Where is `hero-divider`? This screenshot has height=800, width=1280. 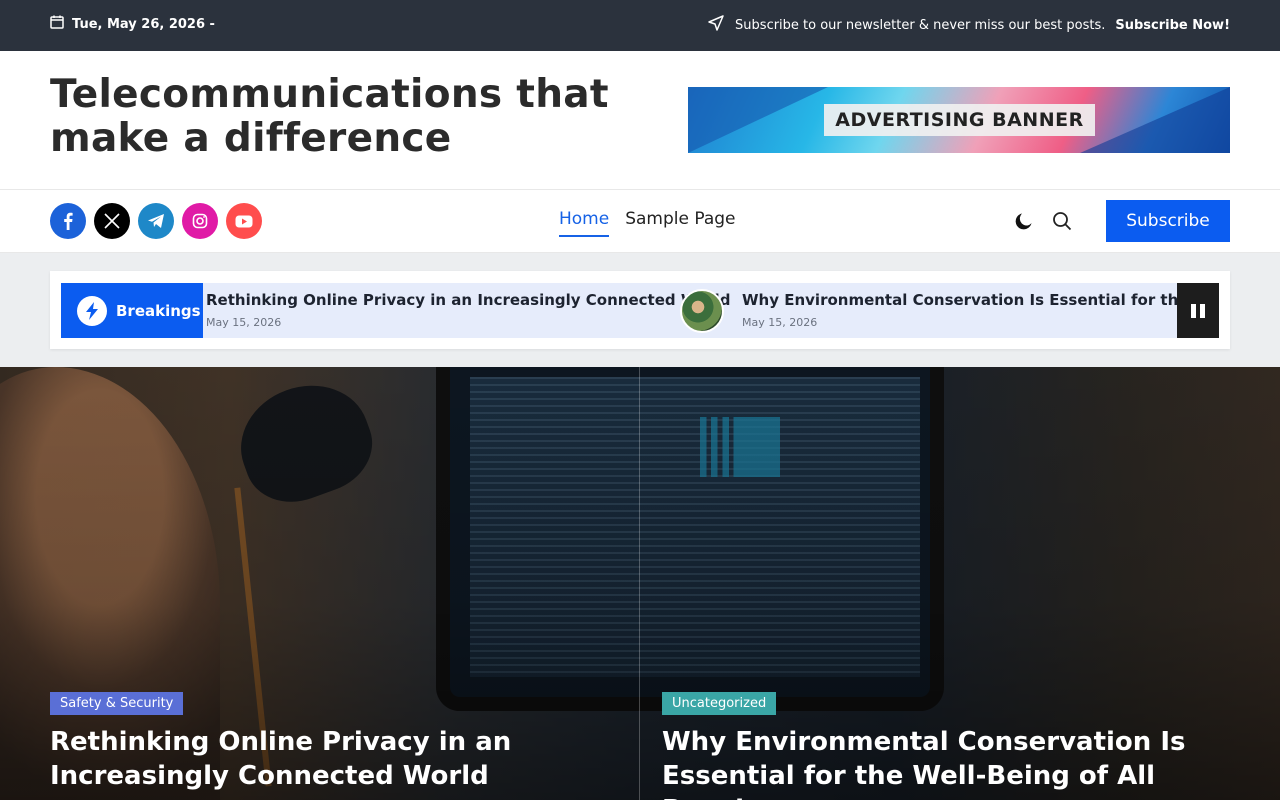
hero-divider is located at coordinates (639, 583).